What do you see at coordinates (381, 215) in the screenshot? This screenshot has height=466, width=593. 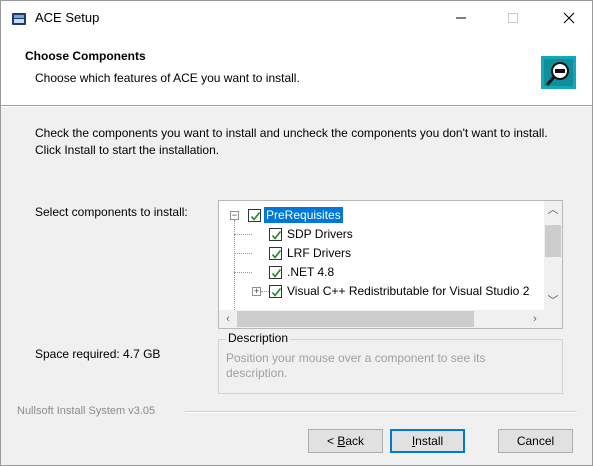 I see `tree-item-prerequisites: − PreRequisites` at bounding box center [381, 215].